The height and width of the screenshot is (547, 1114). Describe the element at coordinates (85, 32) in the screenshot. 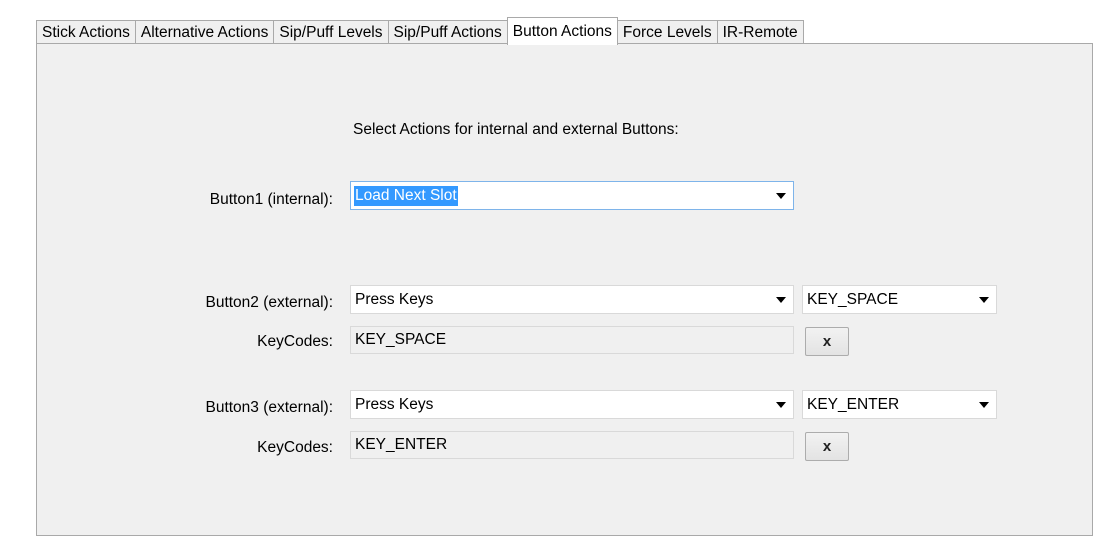

I see `tab-stick-actions: Stick Actions` at that location.